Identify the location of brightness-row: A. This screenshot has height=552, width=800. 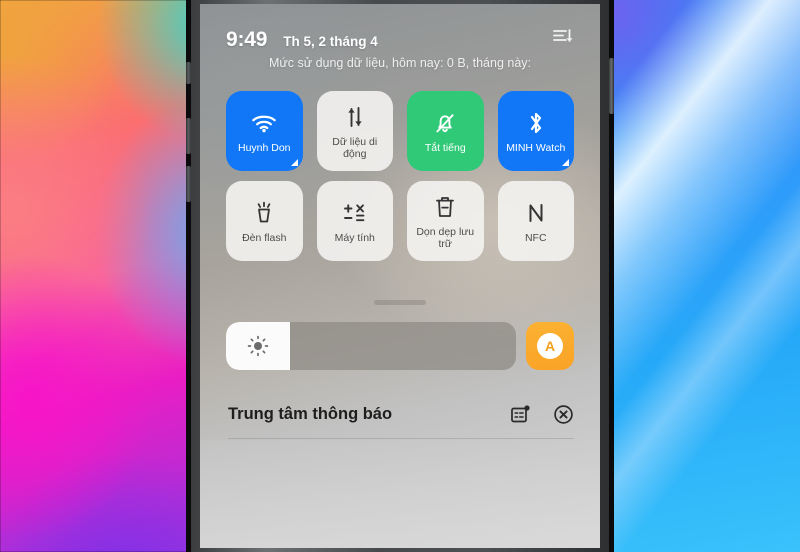
(400, 346).